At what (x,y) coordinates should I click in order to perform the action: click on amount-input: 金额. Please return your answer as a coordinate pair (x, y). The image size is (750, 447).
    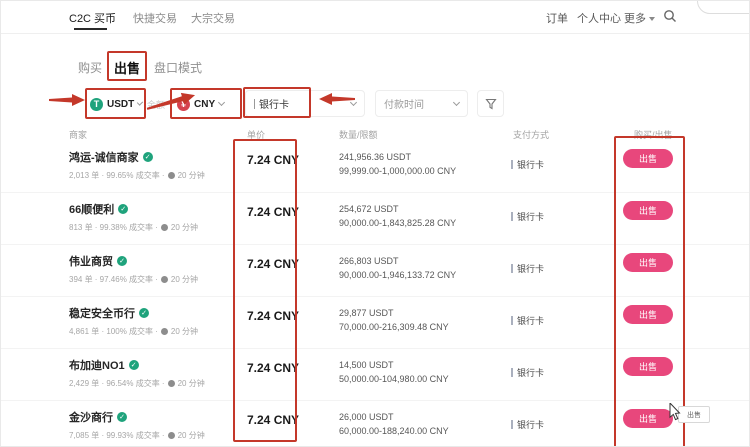
    Looking at the image, I should click on (156, 104).